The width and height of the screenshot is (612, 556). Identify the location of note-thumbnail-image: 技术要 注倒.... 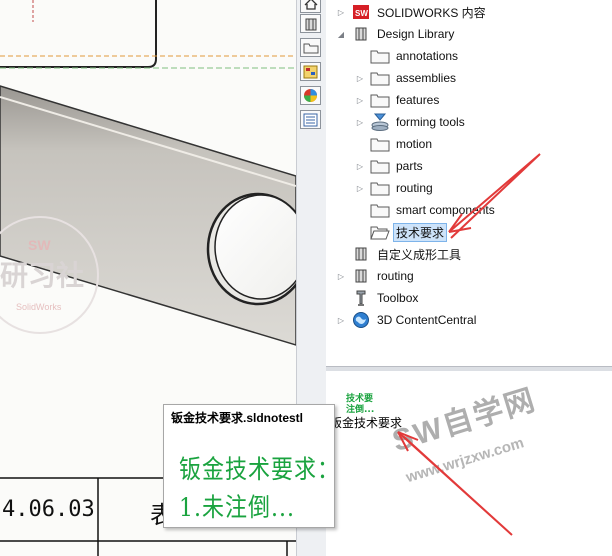
(360, 403).